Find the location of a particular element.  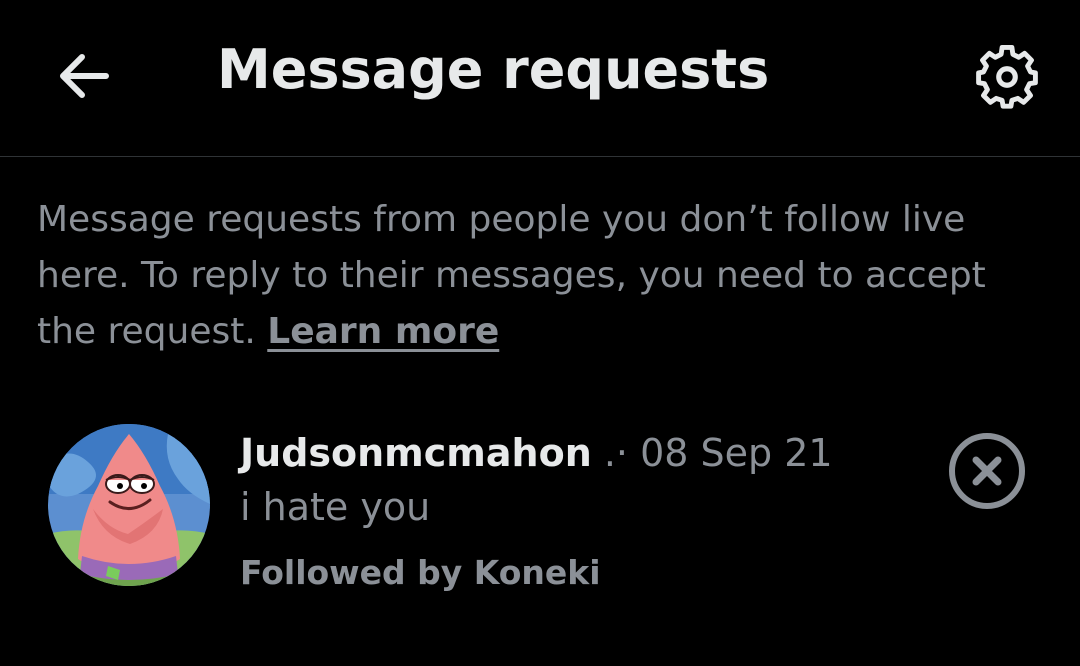

message-preview: i hate you is located at coordinates (335, 507).